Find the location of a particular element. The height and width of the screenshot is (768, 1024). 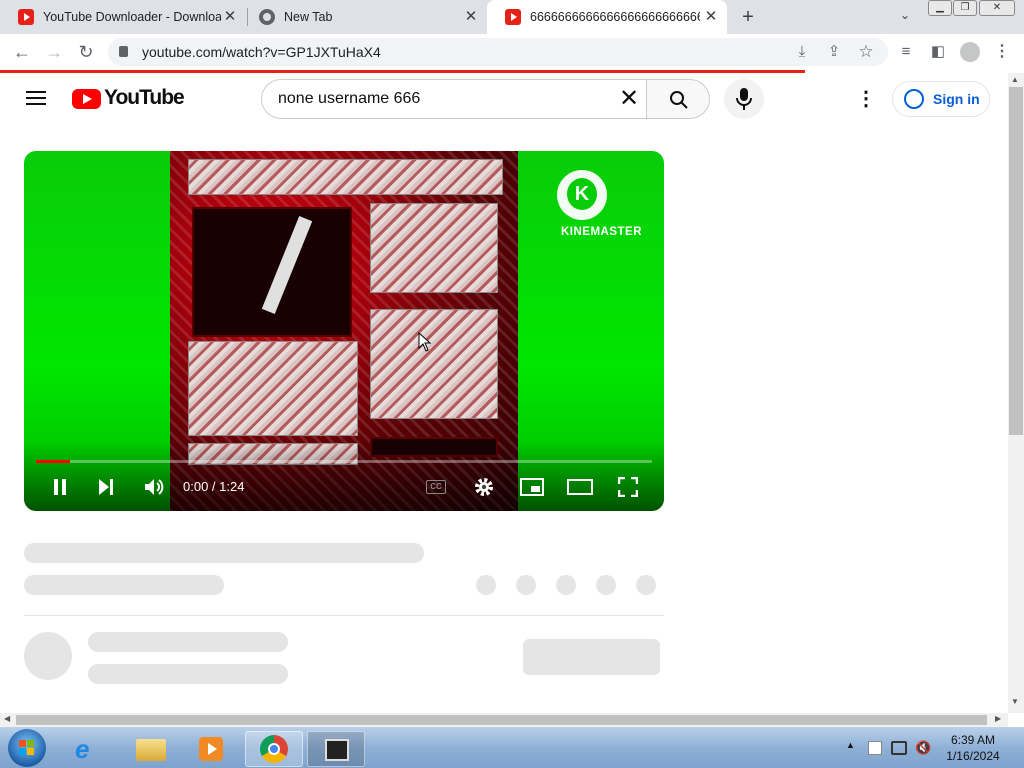

clock-time: 6:39 AM is located at coordinates (973, 740).